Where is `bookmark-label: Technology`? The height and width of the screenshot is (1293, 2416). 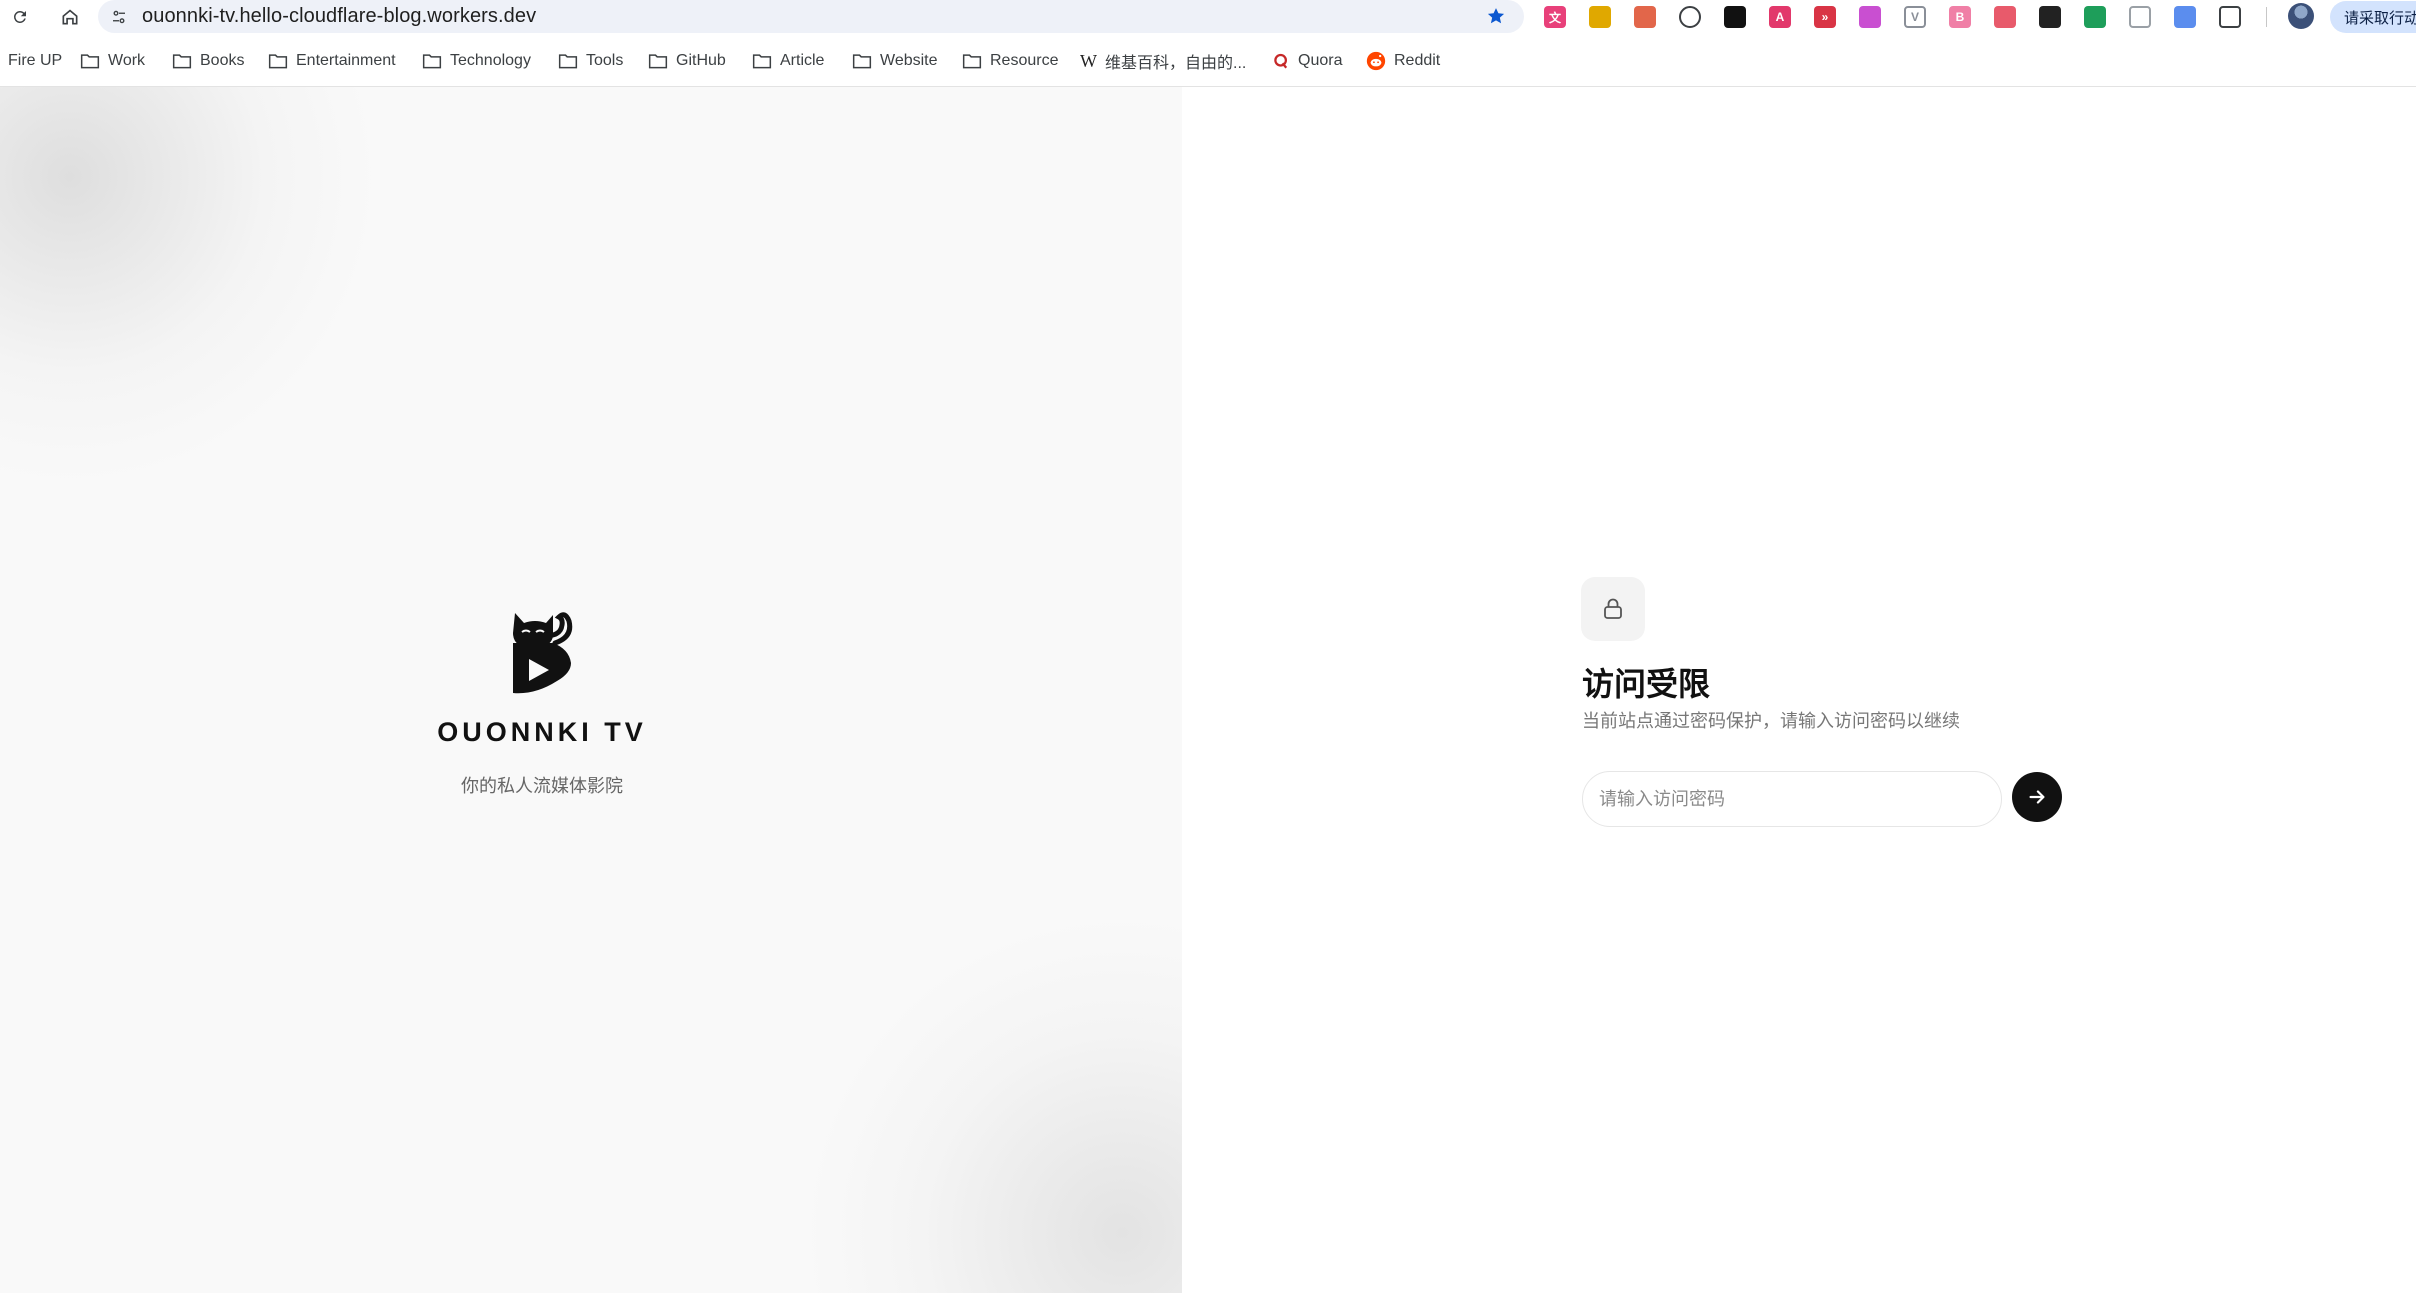 bookmark-label: Technology is located at coordinates (490, 60).